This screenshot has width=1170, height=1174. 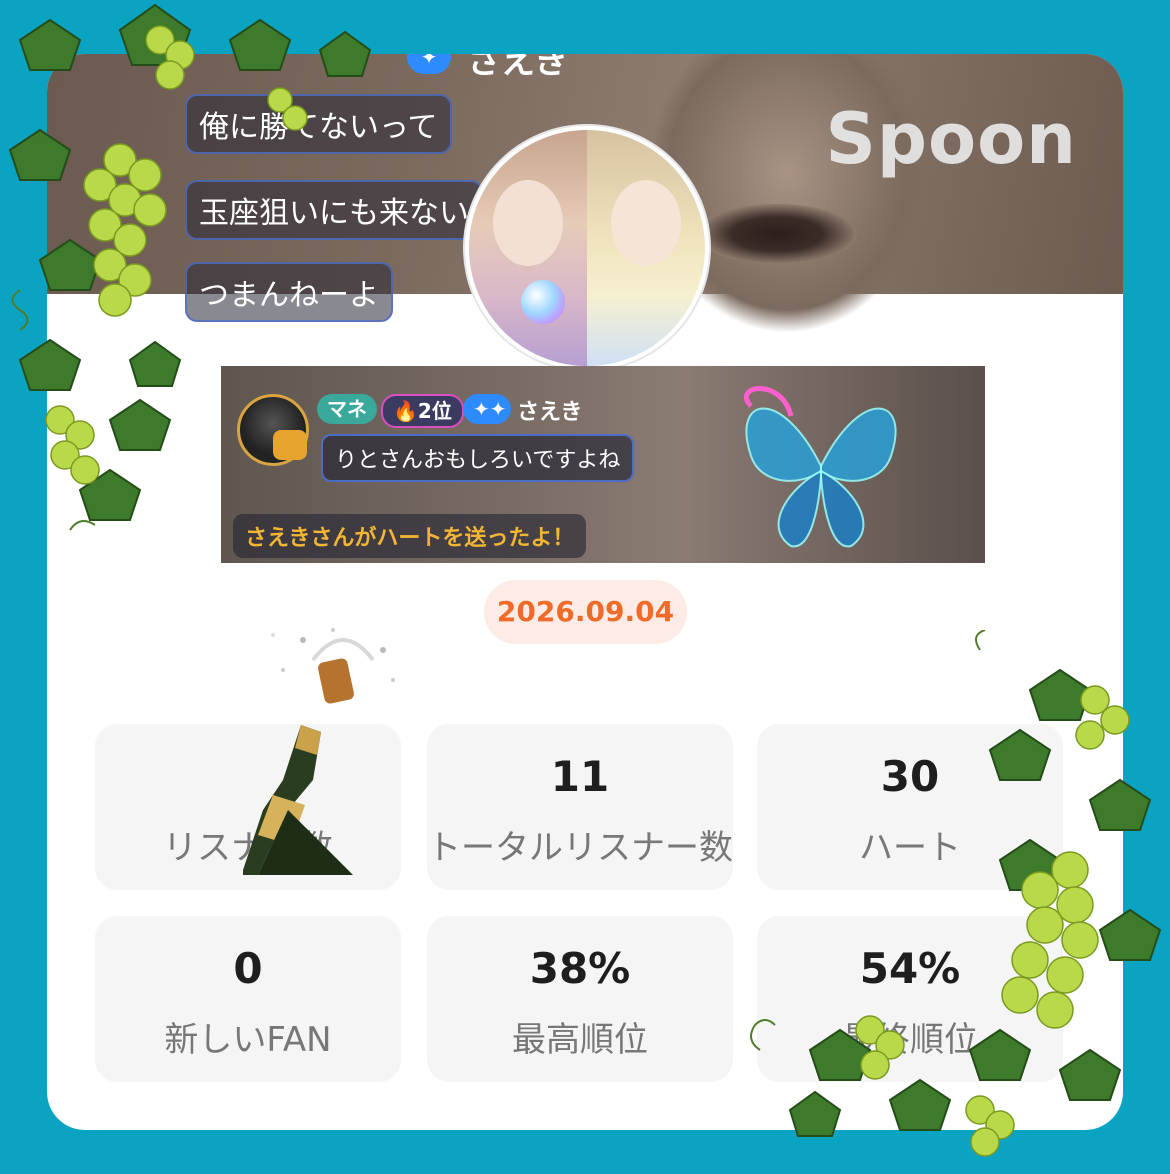 What do you see at coordinates (646, 223) in the screenshot?
I see `avatar-face-right` at bounding box center [646, 223].